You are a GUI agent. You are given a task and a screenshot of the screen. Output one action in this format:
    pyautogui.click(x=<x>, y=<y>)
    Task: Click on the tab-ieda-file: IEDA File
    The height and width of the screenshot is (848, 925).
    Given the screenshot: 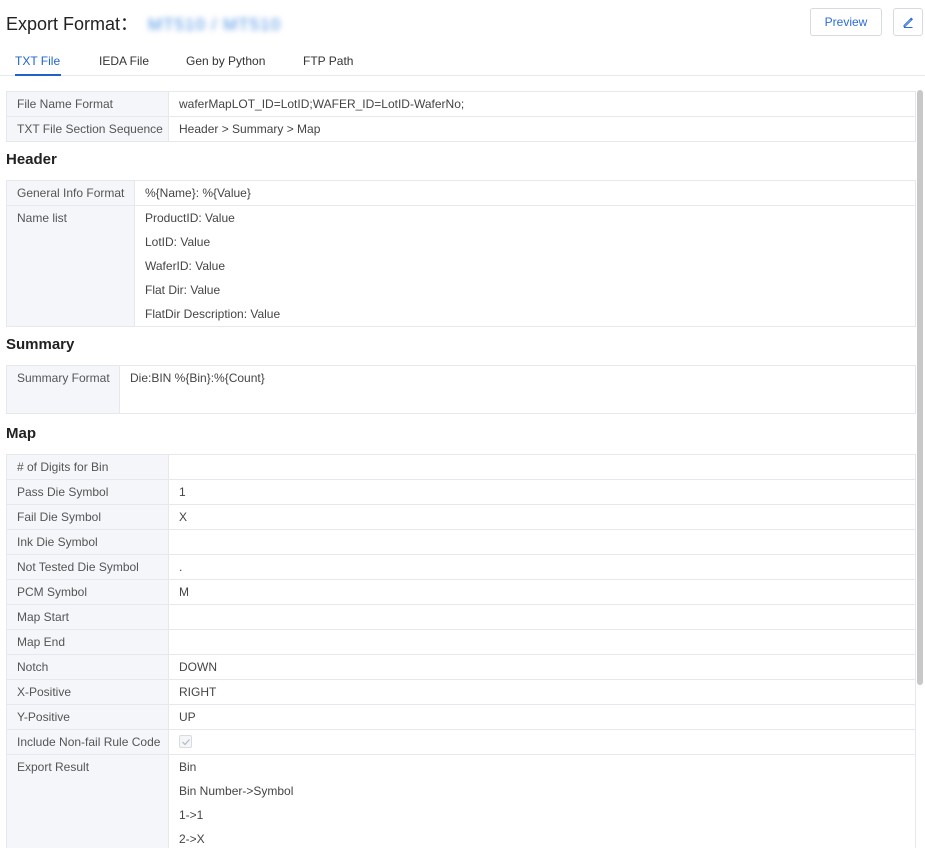 What is the action you would take?
    pyautogui.click(x=124, y=65)
    